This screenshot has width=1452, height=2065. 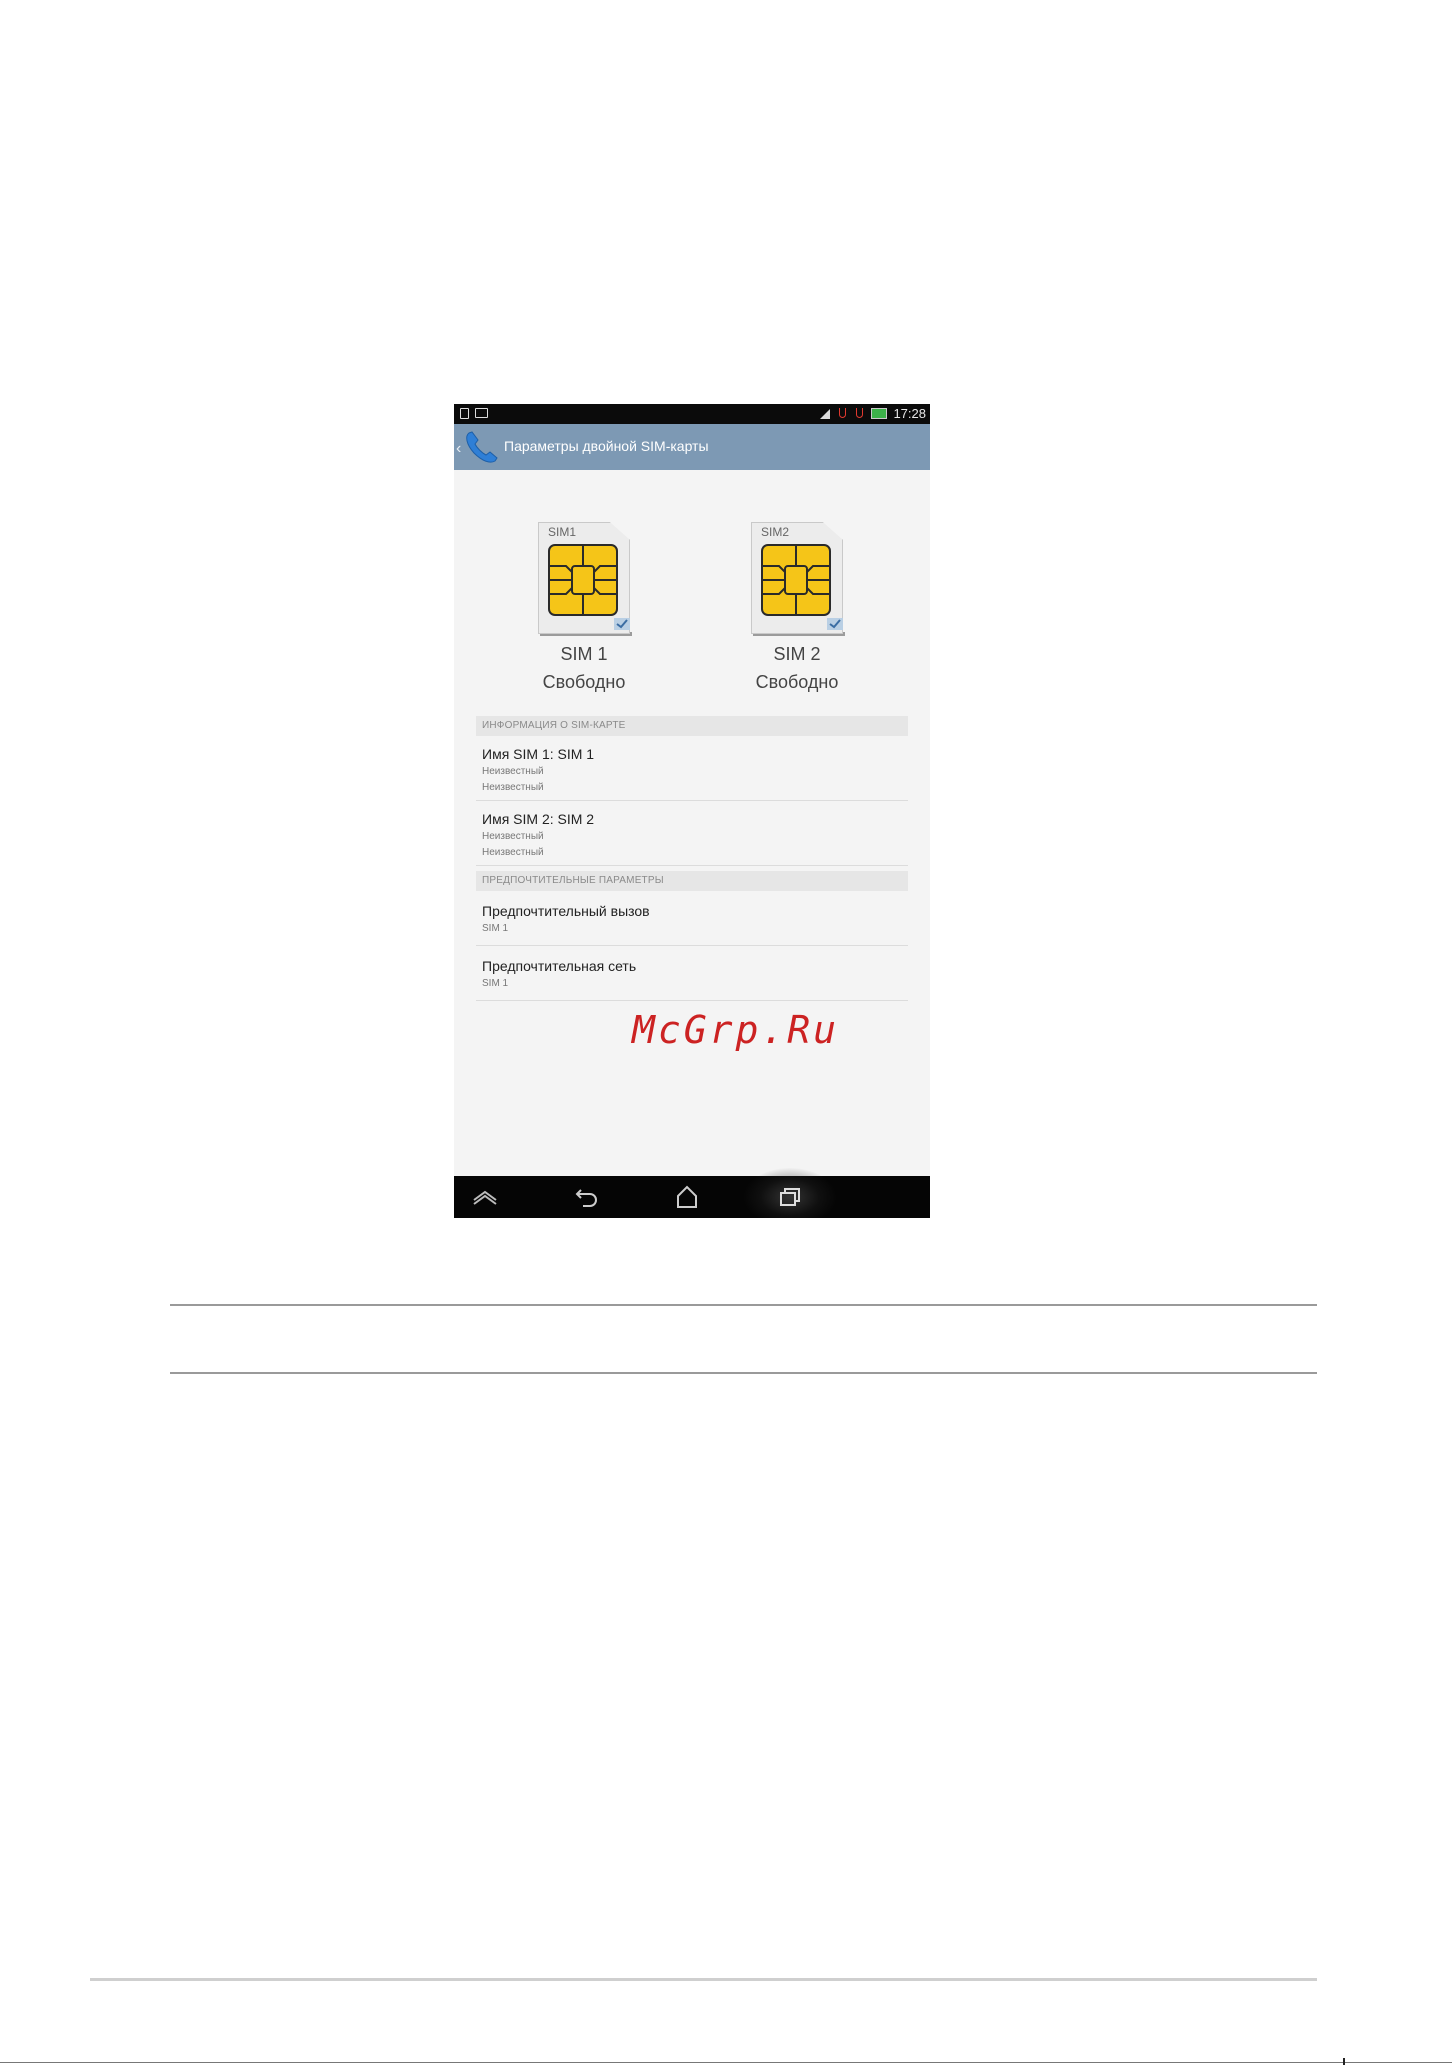 What do you see at coordinates (562, 532) in the screenshot?
I see `sim1-card-label: SIM1` at bounding box center [562, 532].